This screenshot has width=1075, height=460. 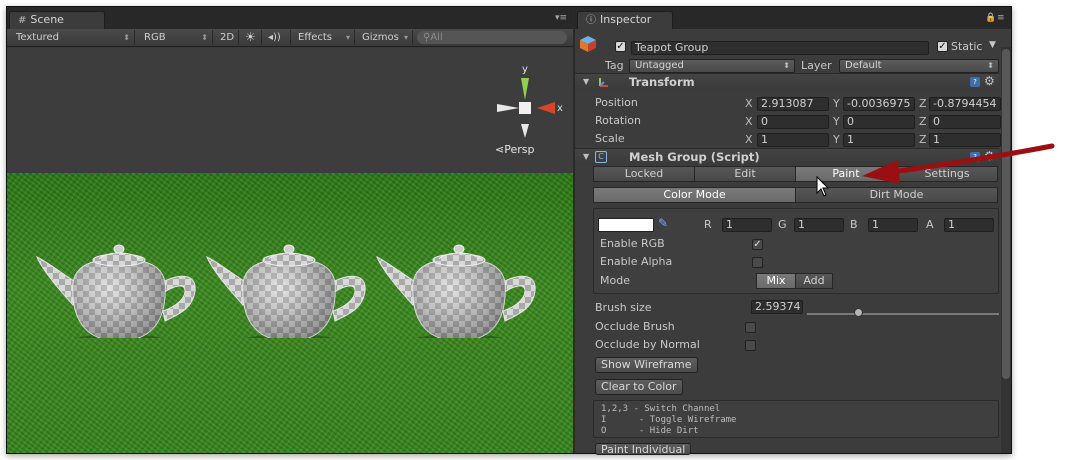 I want to click on inspector-tabbar: ⓘ Inspector 🔒 ≡, so click(x=793, y=18).